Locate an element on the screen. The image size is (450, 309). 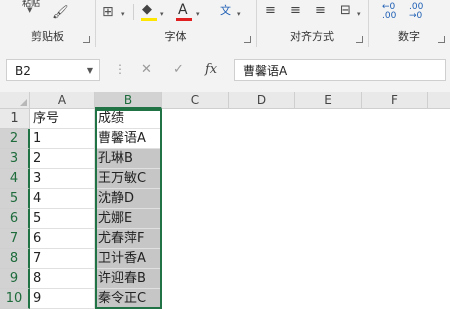
column-header-d: D is located at coordinates (262, 100).